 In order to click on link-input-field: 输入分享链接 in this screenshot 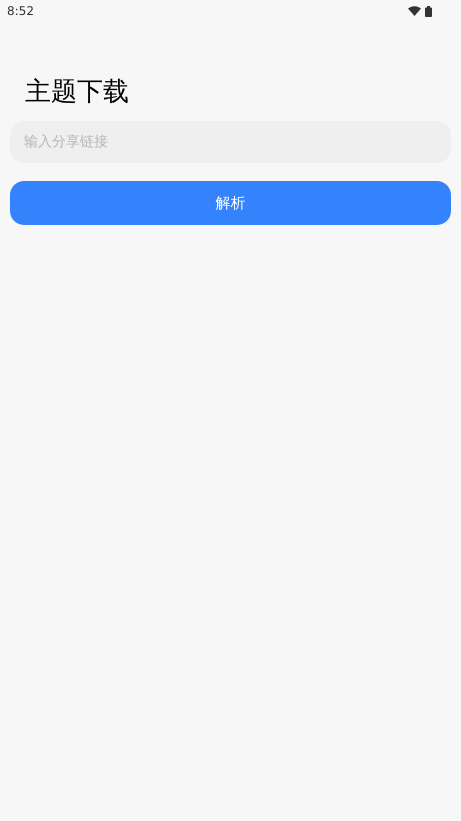, I will do `click(230, 142)`.